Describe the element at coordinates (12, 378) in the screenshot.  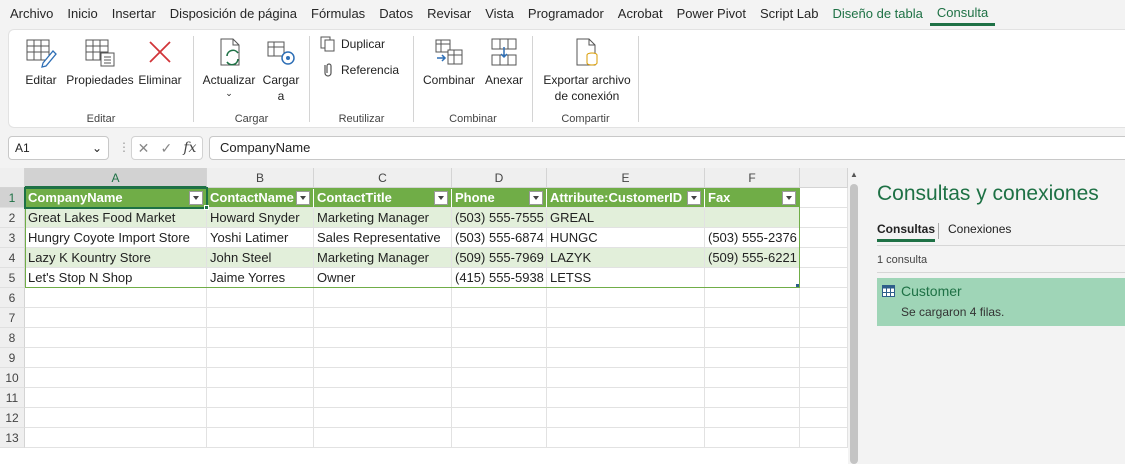
I see `row-header: 10` at that location.